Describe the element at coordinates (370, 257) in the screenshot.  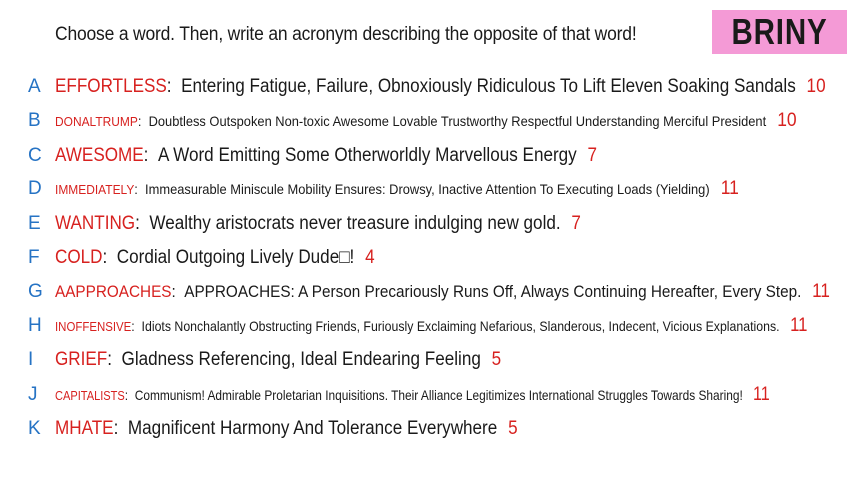
I see `entry-count: 4` at that location.